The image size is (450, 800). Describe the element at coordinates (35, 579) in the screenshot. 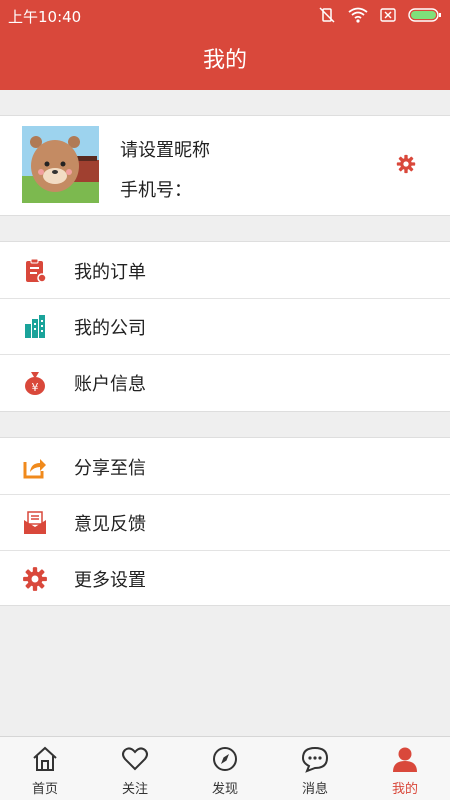

I see `gear-icon` at that location.